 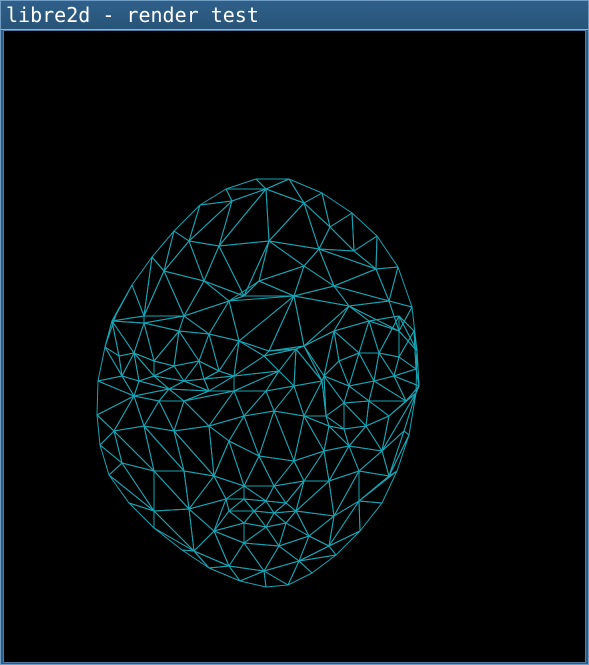 I want to click on title-bar: libre2d - render test, so click(x=294, y=15).